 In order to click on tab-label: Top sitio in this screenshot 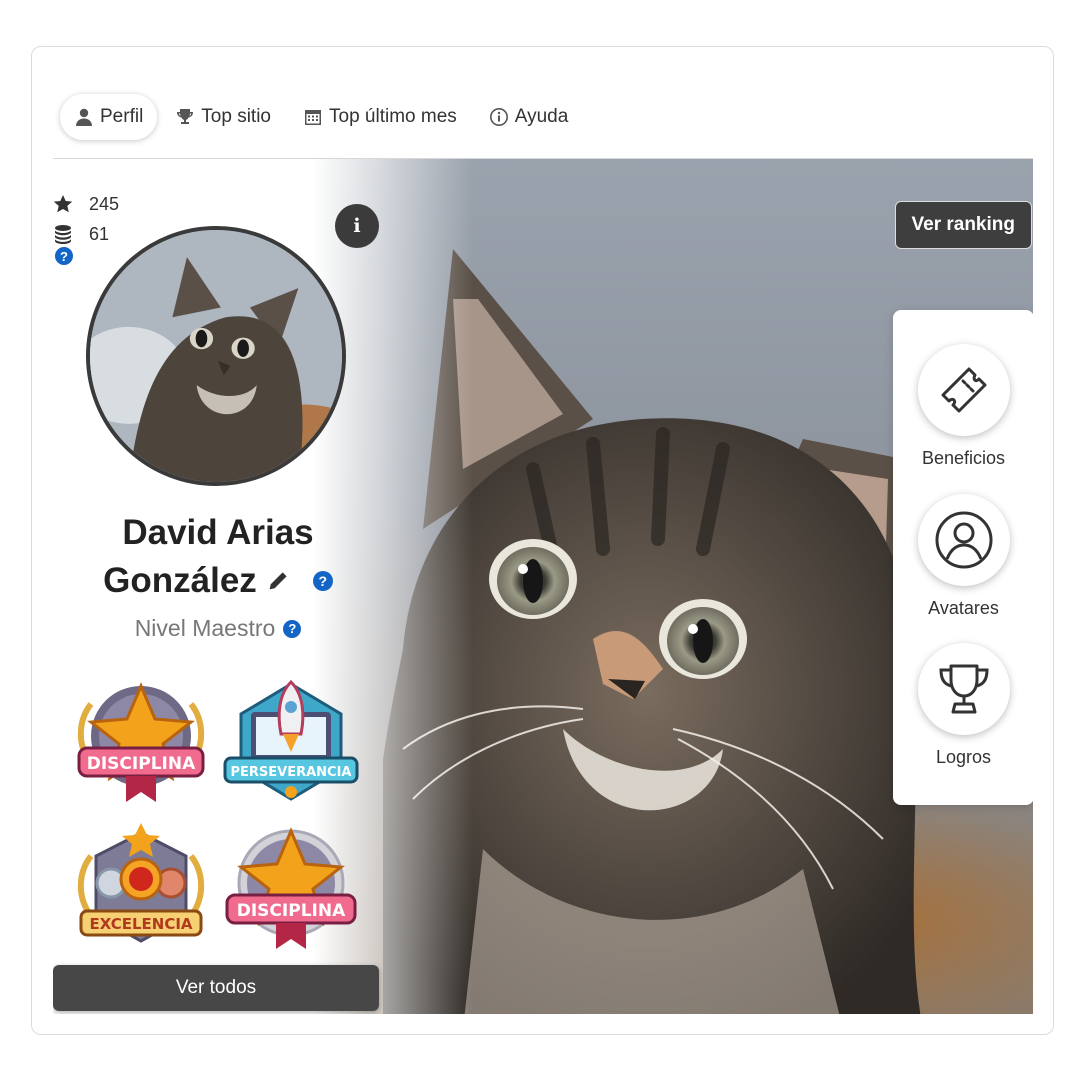, I will do `click(236, 116)`.